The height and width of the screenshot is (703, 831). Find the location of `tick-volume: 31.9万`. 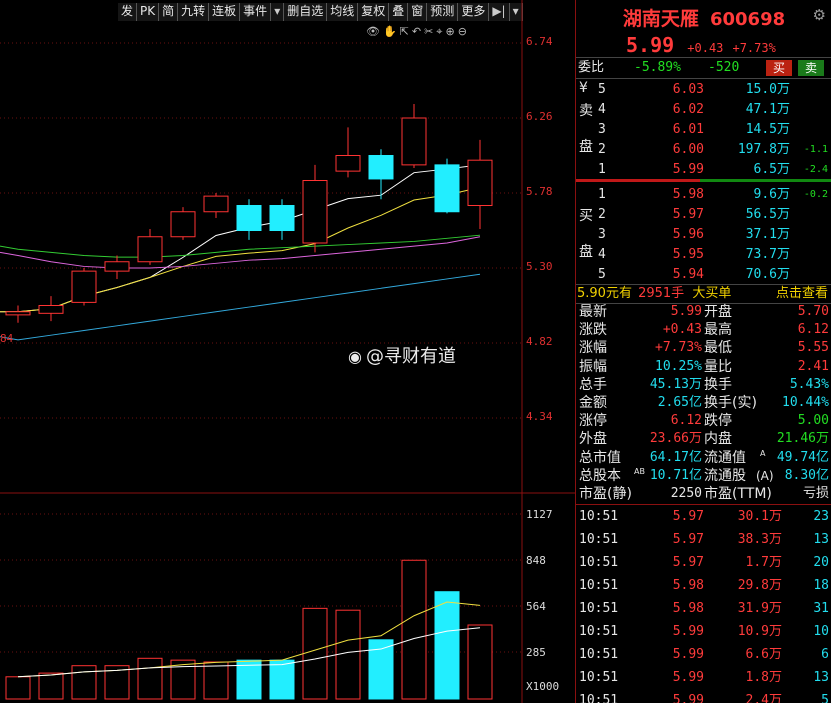

tick-volume: 31.9万 is located at coordinates (759, 608).